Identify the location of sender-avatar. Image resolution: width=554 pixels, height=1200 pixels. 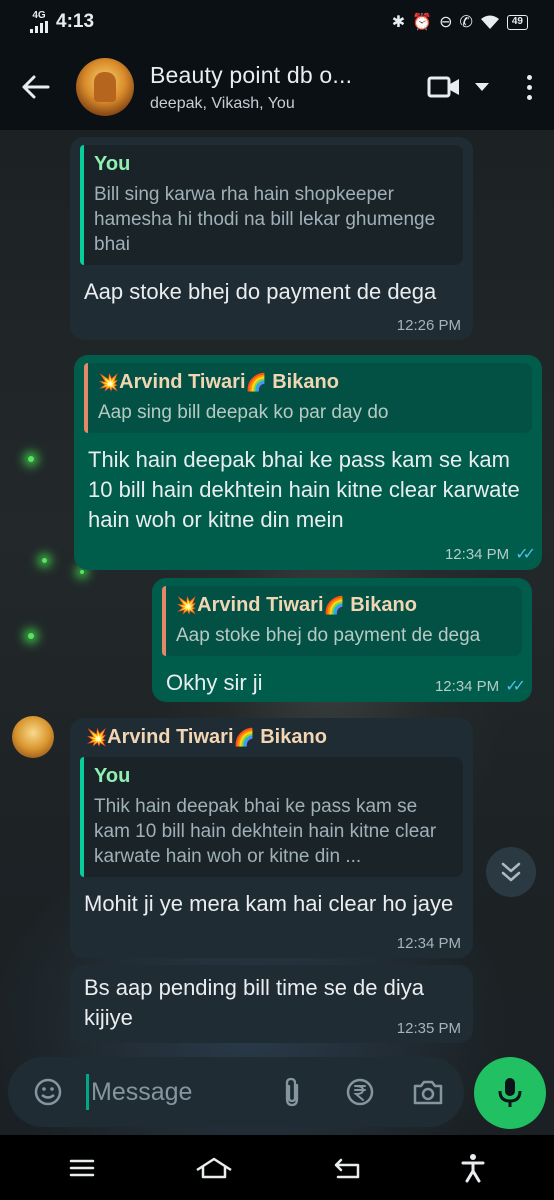
(33, 737).